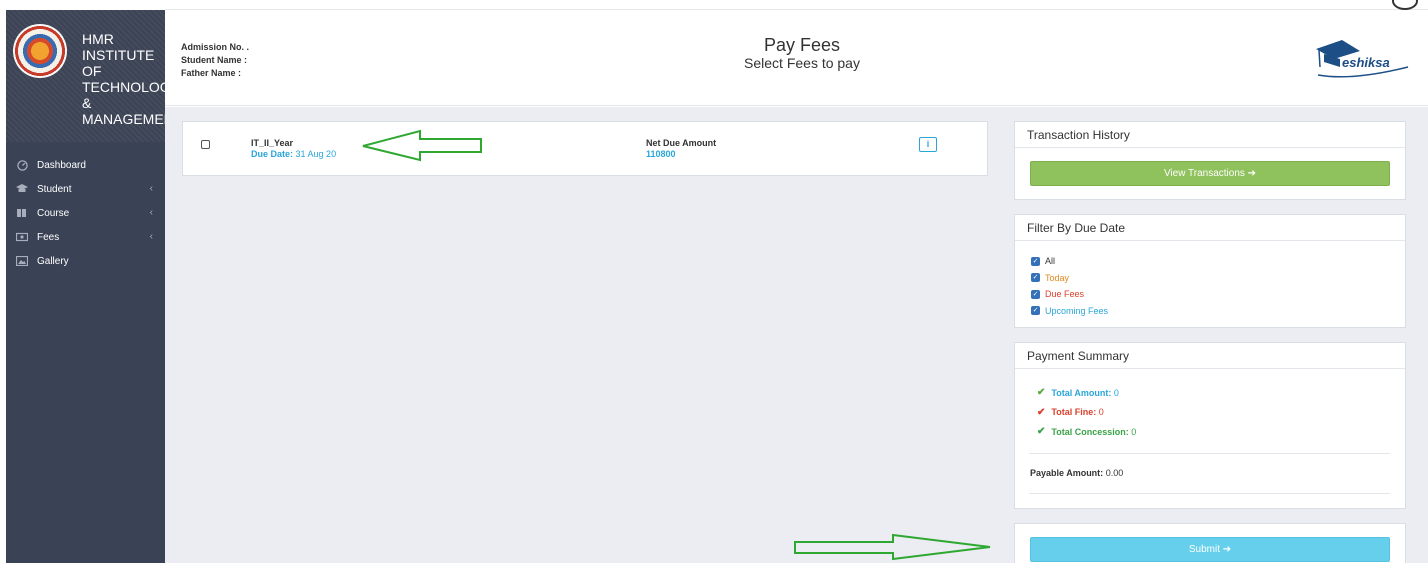  I want to click on fee-due-label: Due Date:, so click(272, 154).